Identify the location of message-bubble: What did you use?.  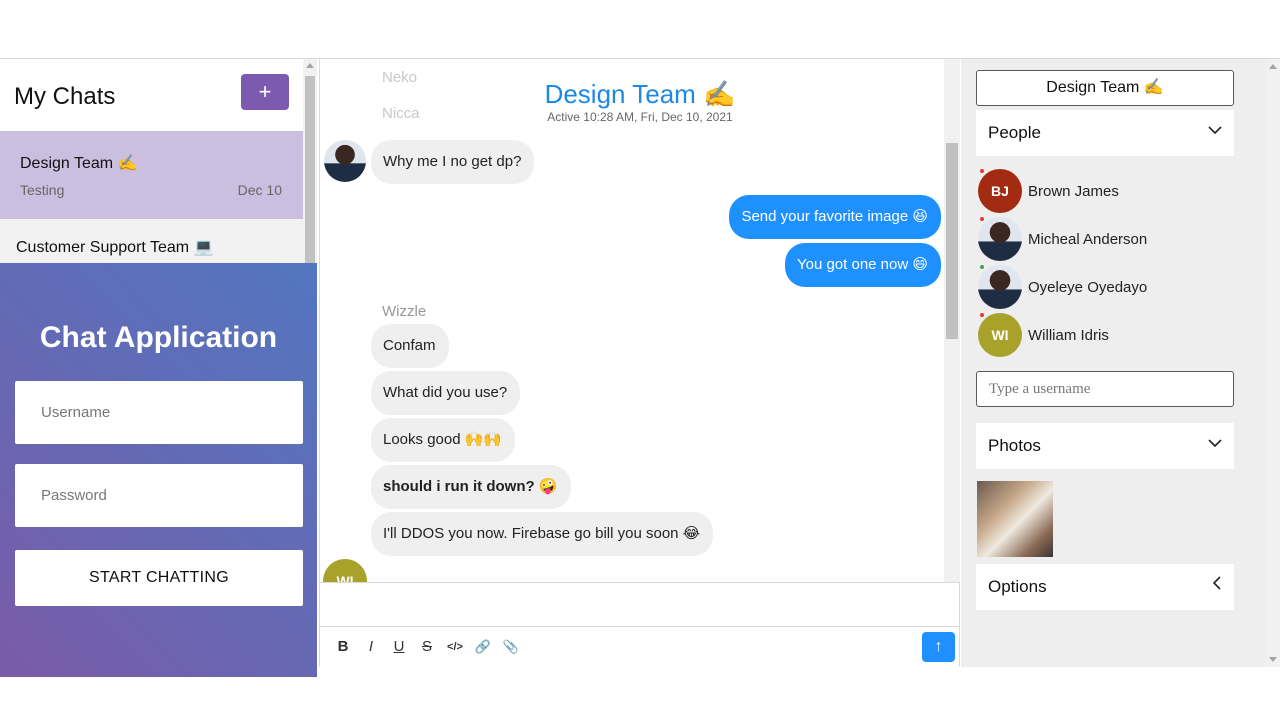
(446, 393).